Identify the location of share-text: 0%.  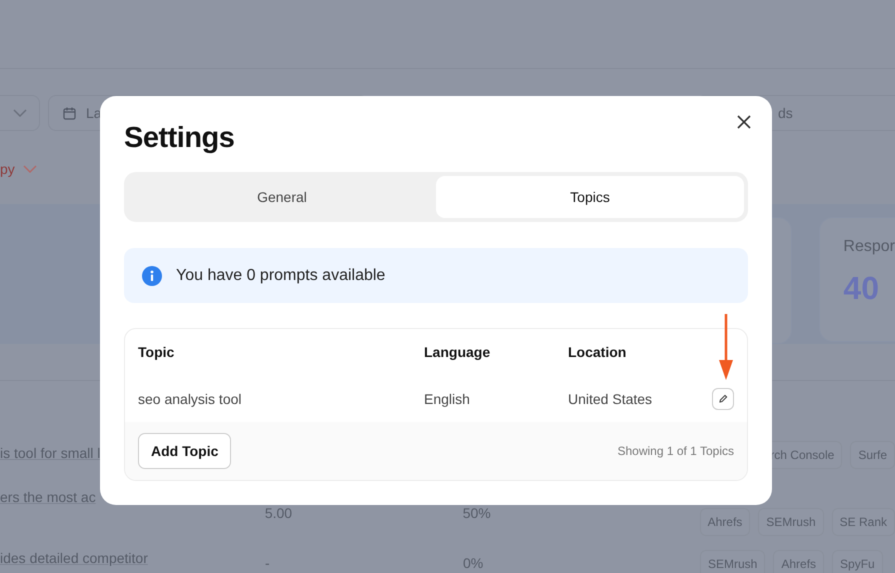
(473, 563).